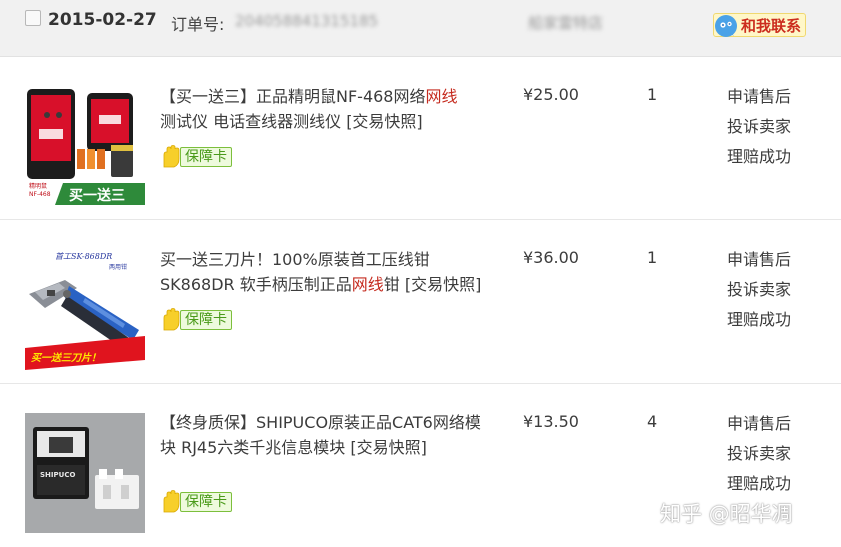 The height and width of the screenshot is (547, 841). Describe the element at coordinates (118, 267) in the screenshot. I see `thumb-model-text: 两用钳` at that location.